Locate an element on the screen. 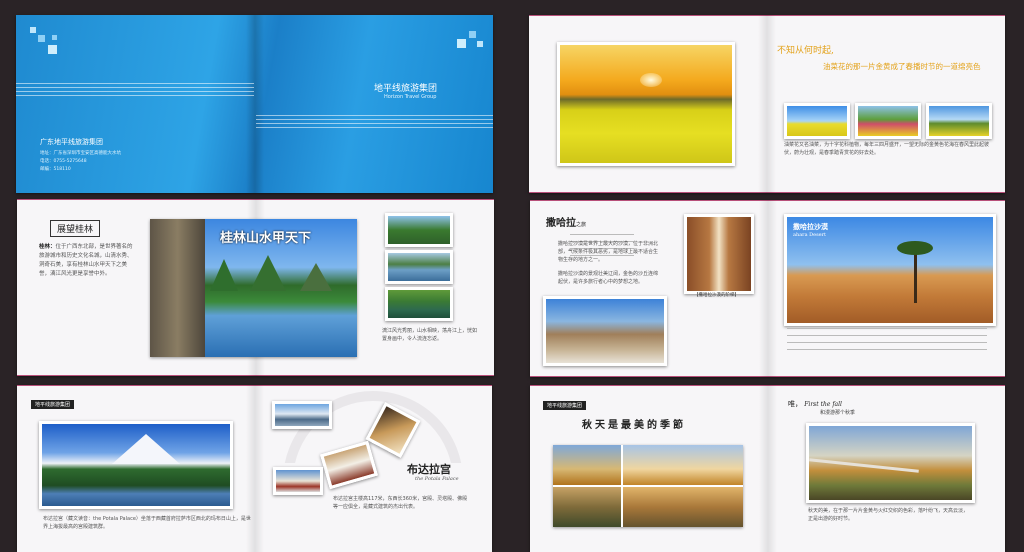 This screenshot has width=1024, height=552. cover-postcode: 邮编：518110 is located at coordinates (55, 169).